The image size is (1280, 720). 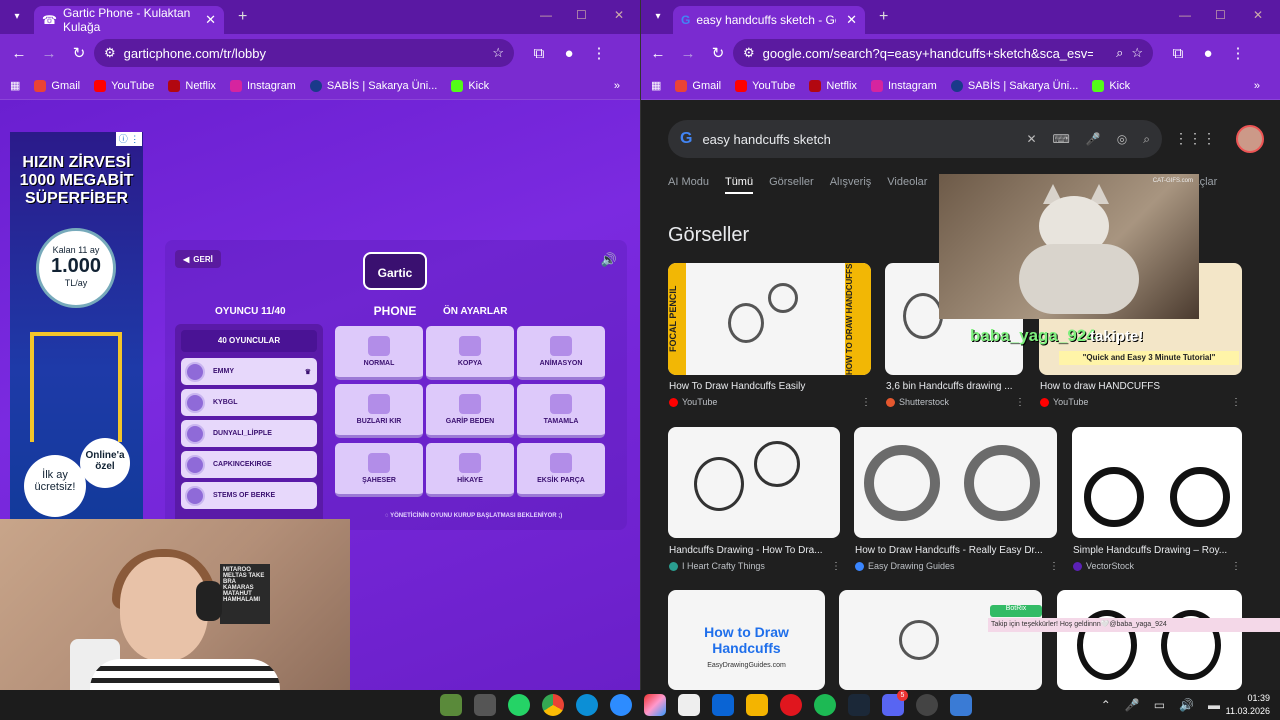 I want to click on result-source: Easy Drawing Guides, so click(x=905, y=566).